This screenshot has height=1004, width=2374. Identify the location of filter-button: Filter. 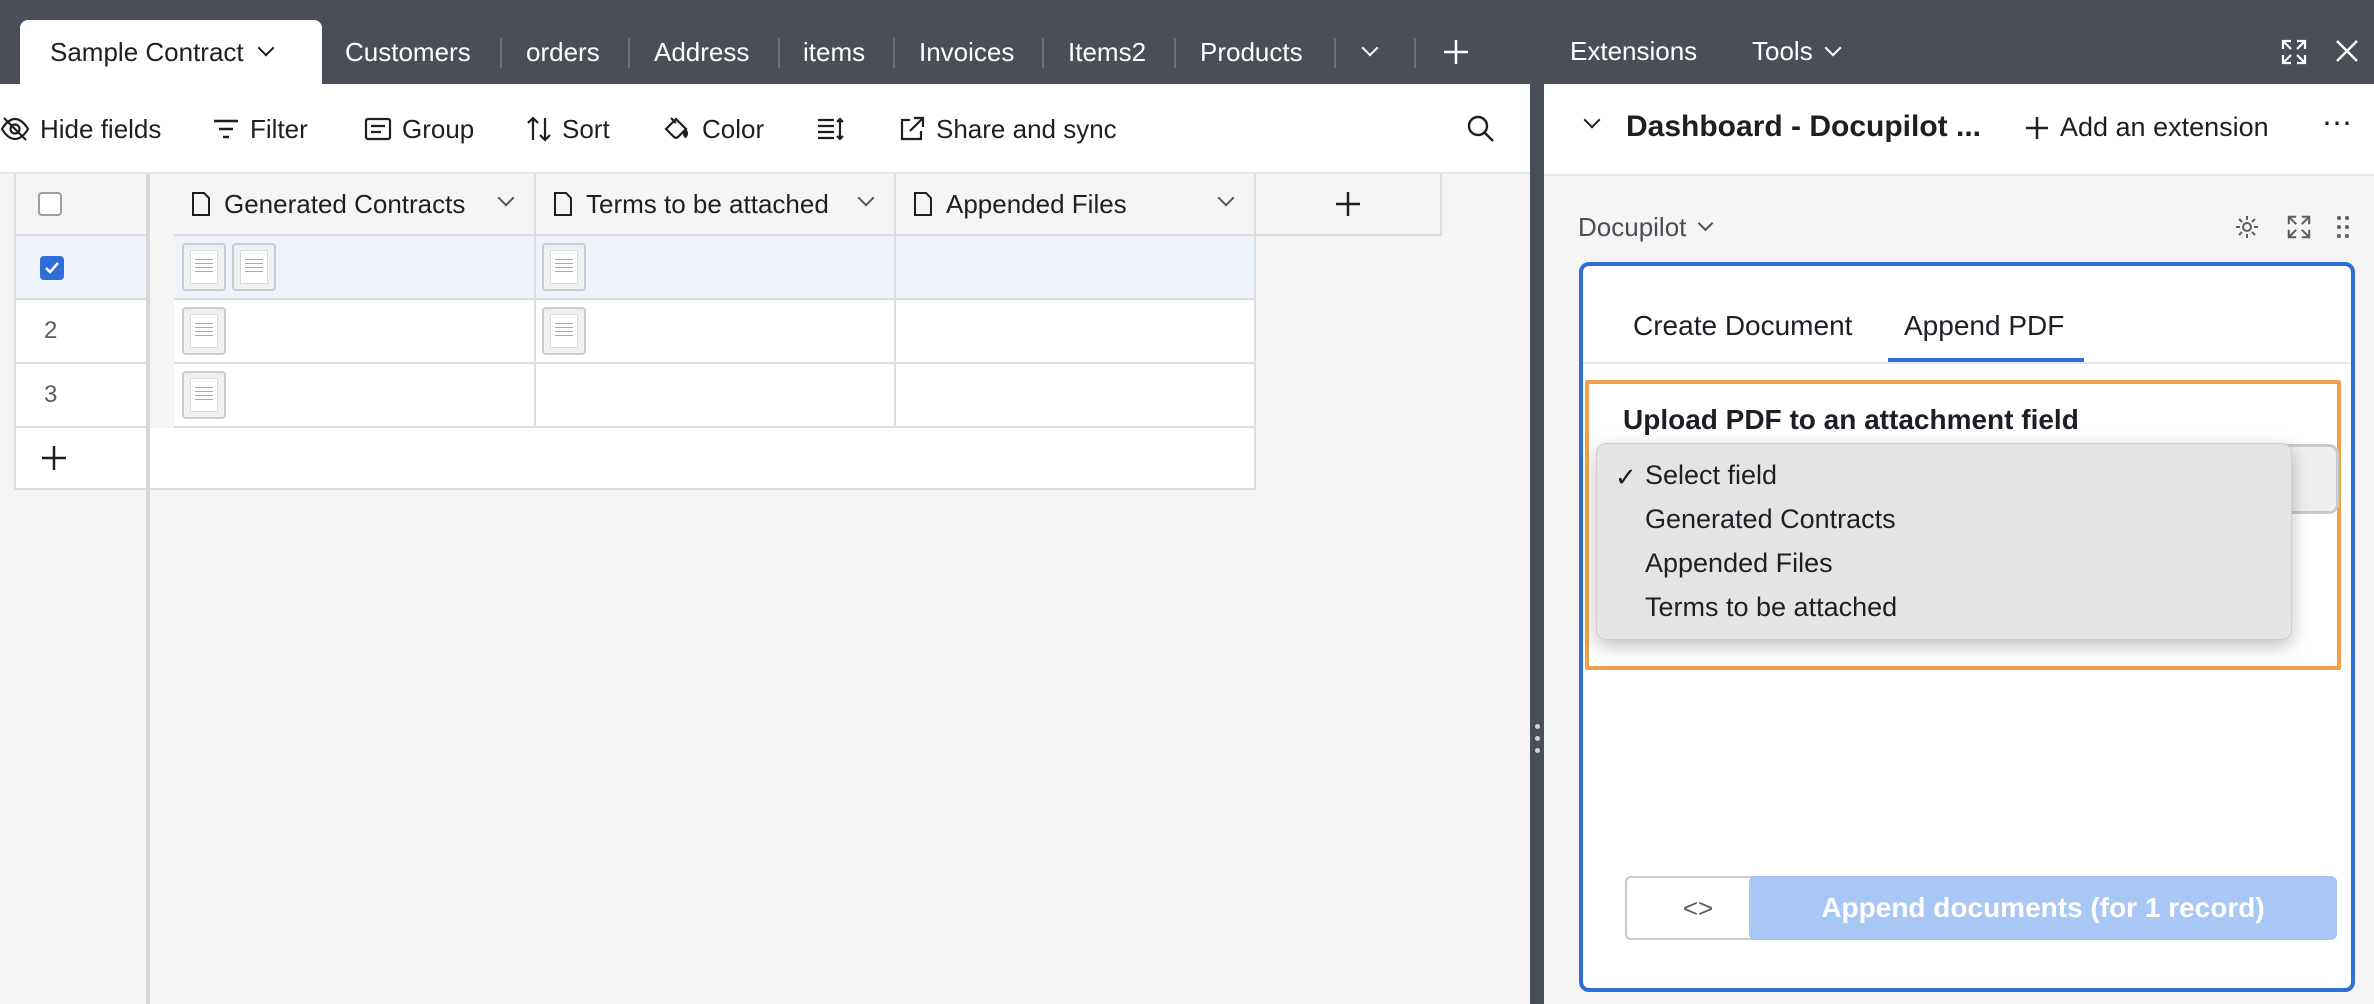
(260, 129).